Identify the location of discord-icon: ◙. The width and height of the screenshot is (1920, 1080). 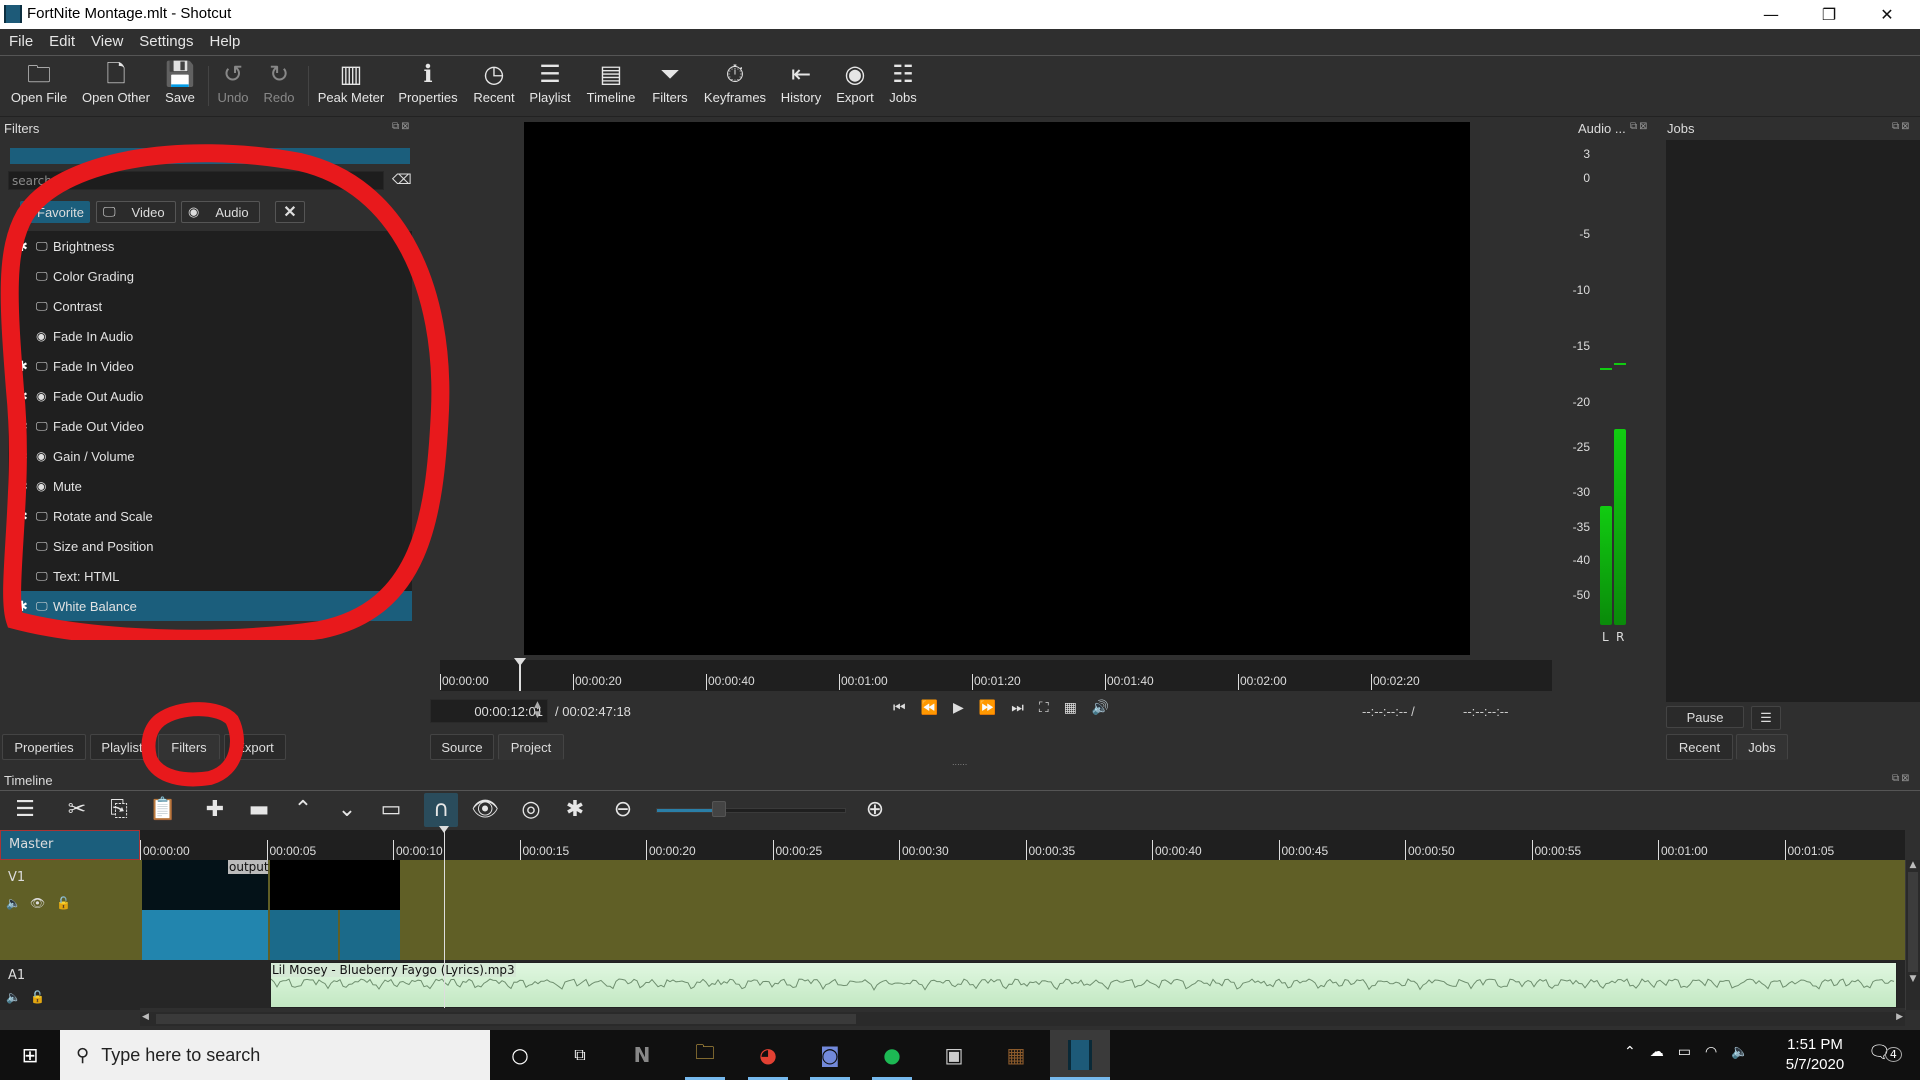
(830, 1055).